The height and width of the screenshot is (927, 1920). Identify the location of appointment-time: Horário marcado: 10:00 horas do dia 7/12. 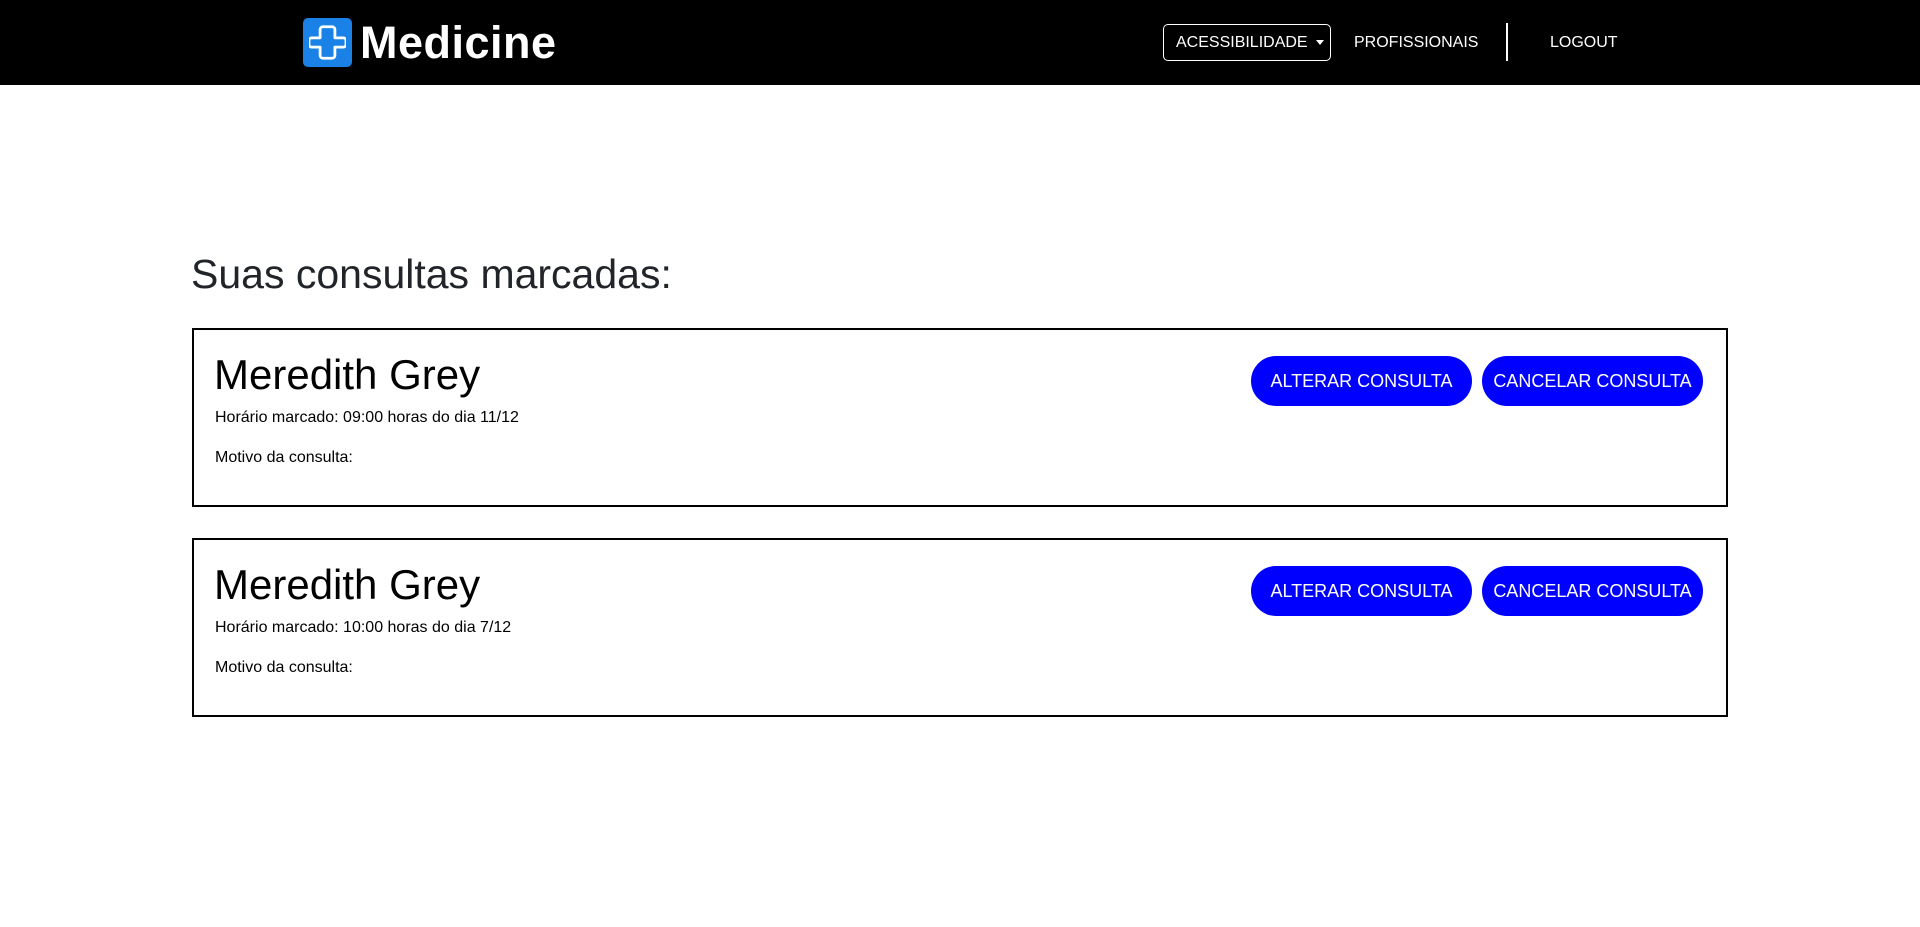
(363, 627).